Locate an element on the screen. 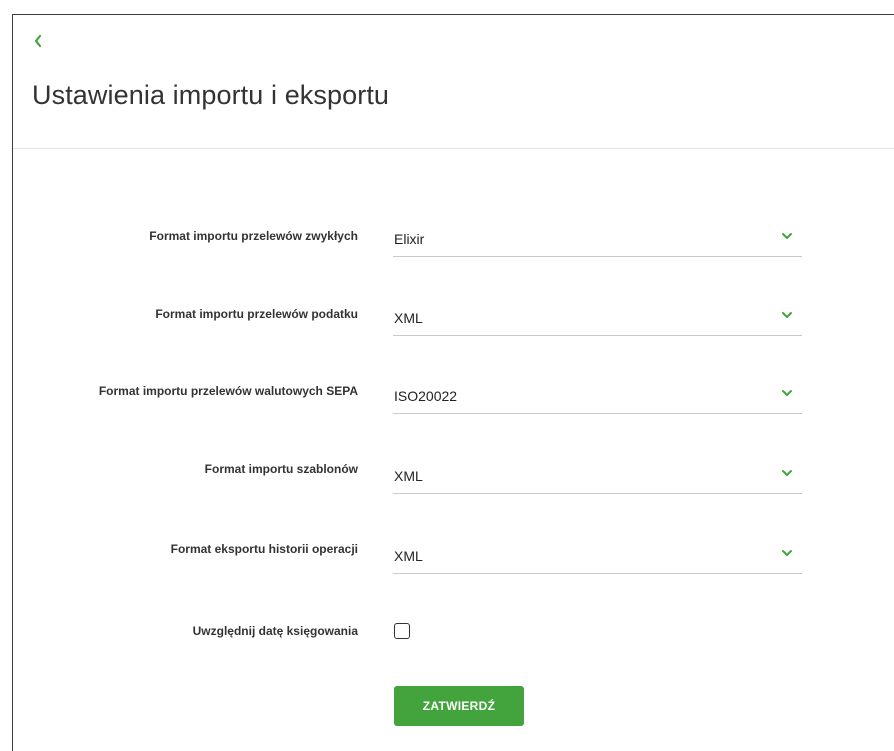 Image resolution: width=894 pixels, height=751 pixels. select-sepa-transfers-format: ISO20022 is located at coordinates (597, 397).